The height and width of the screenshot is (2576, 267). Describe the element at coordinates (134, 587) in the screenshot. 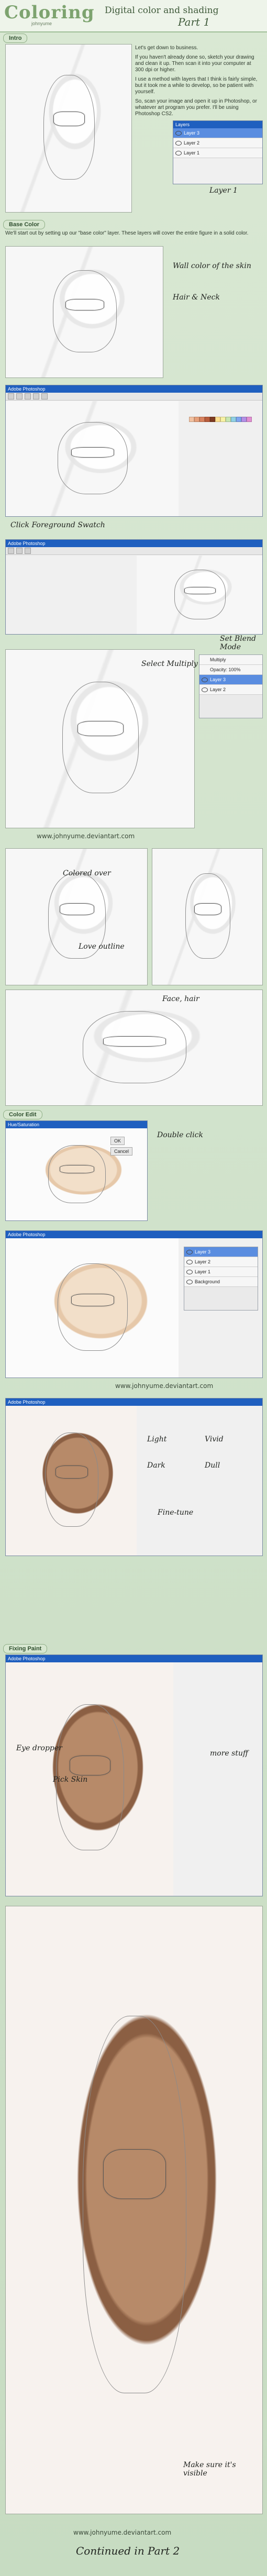

I see `brush-window: Adobe Photoshop` at that location.